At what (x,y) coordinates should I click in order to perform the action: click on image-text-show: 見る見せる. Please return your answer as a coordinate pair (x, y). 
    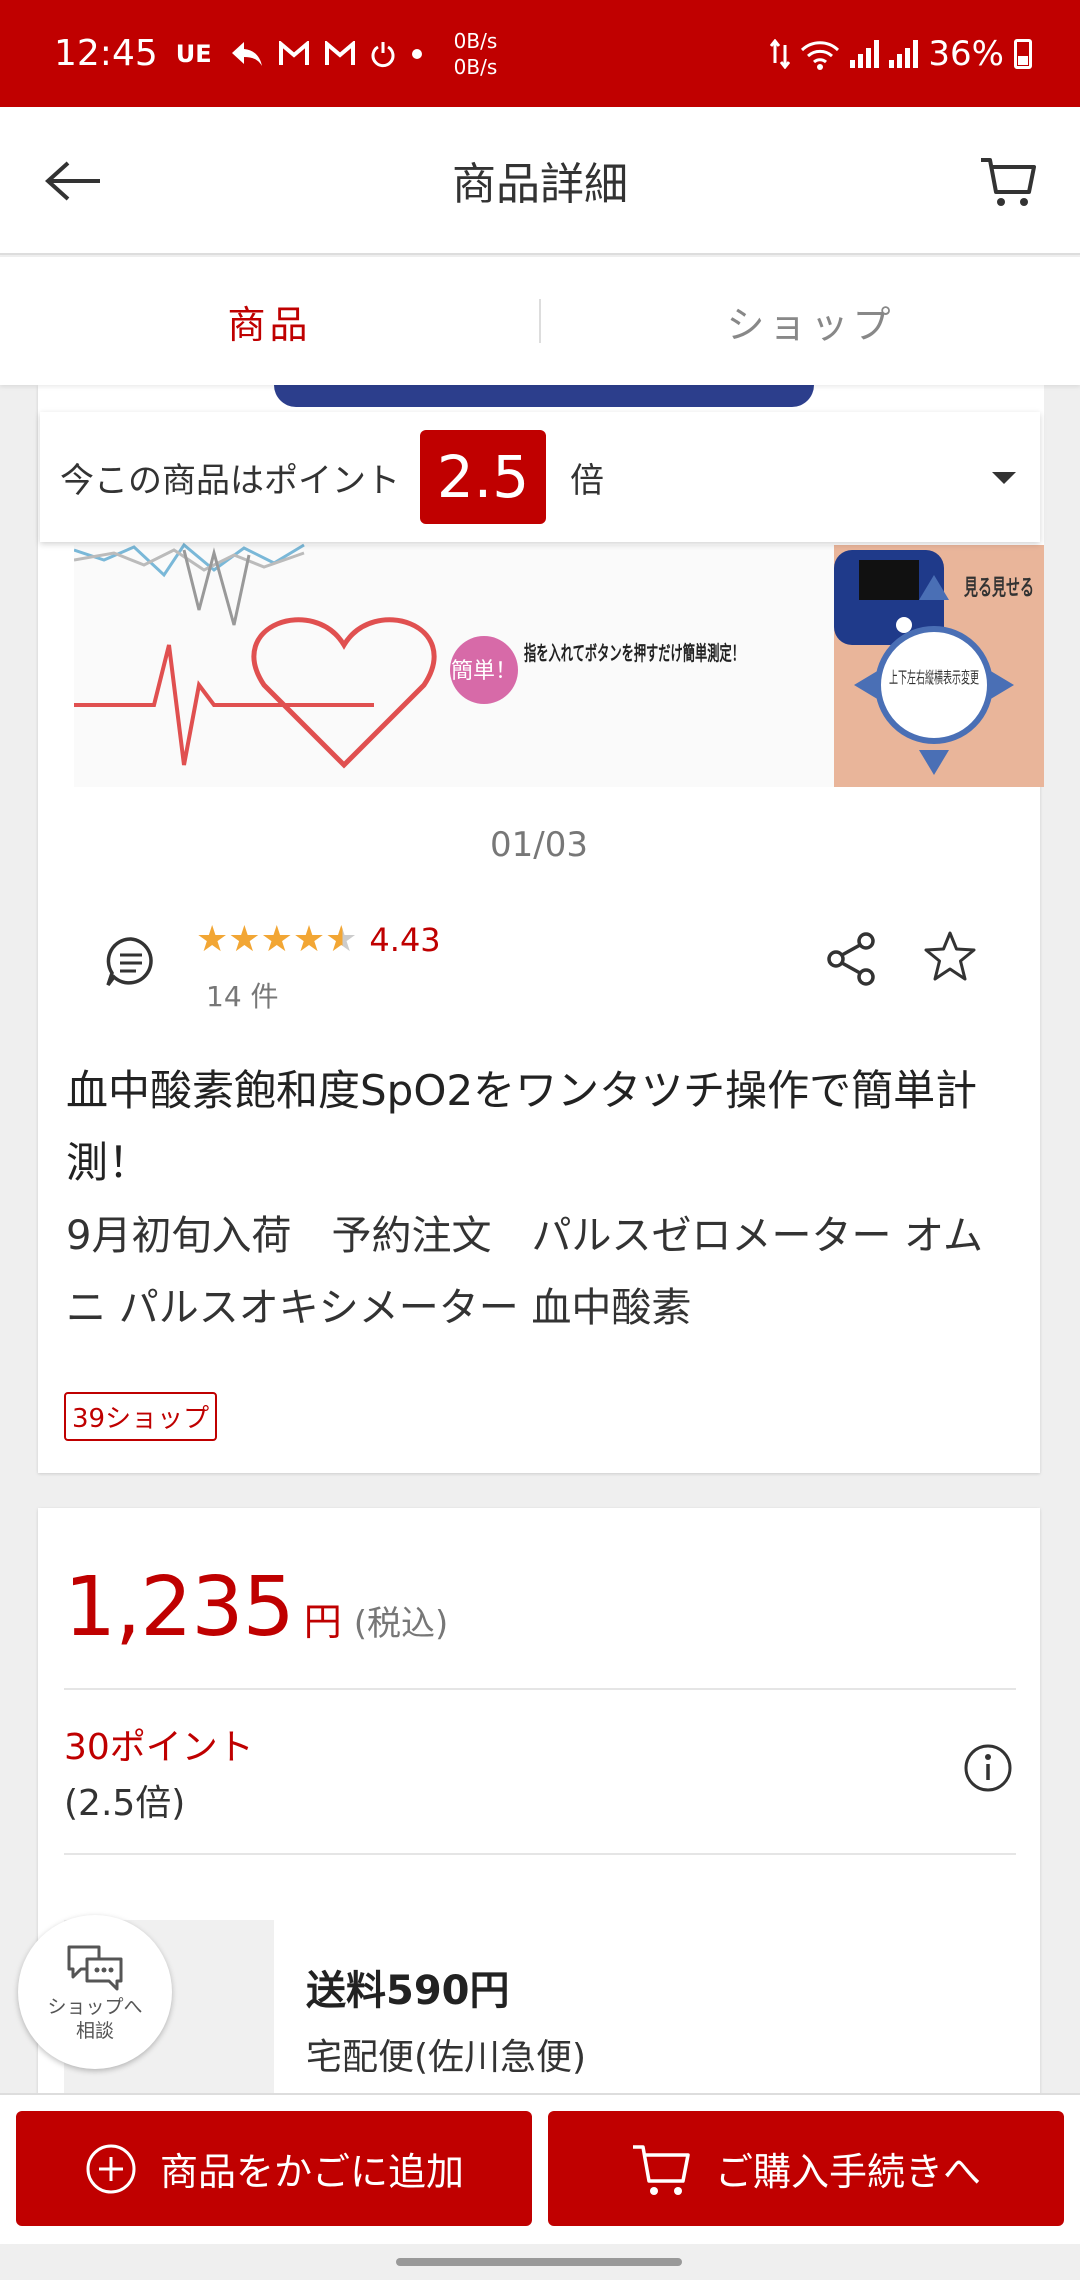
    Looking at the image, I should click on (999, 588).